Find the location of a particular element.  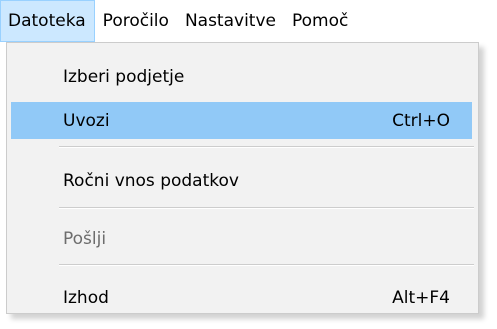

menu-item-label: Izberi podjetje is located at coordinates (124, 76).